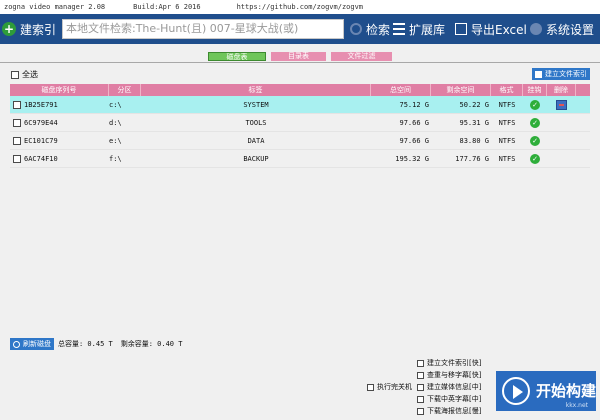 This screenshot has height=420, width=600. I want to click on row-label: BACKUP, so click(256, 159).